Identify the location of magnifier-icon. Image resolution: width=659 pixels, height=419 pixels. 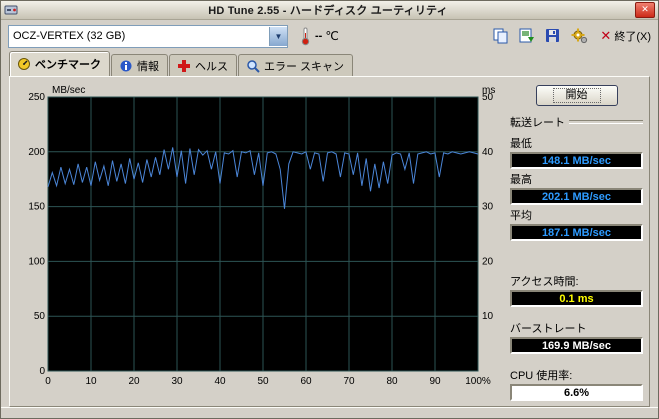
(253, 66).